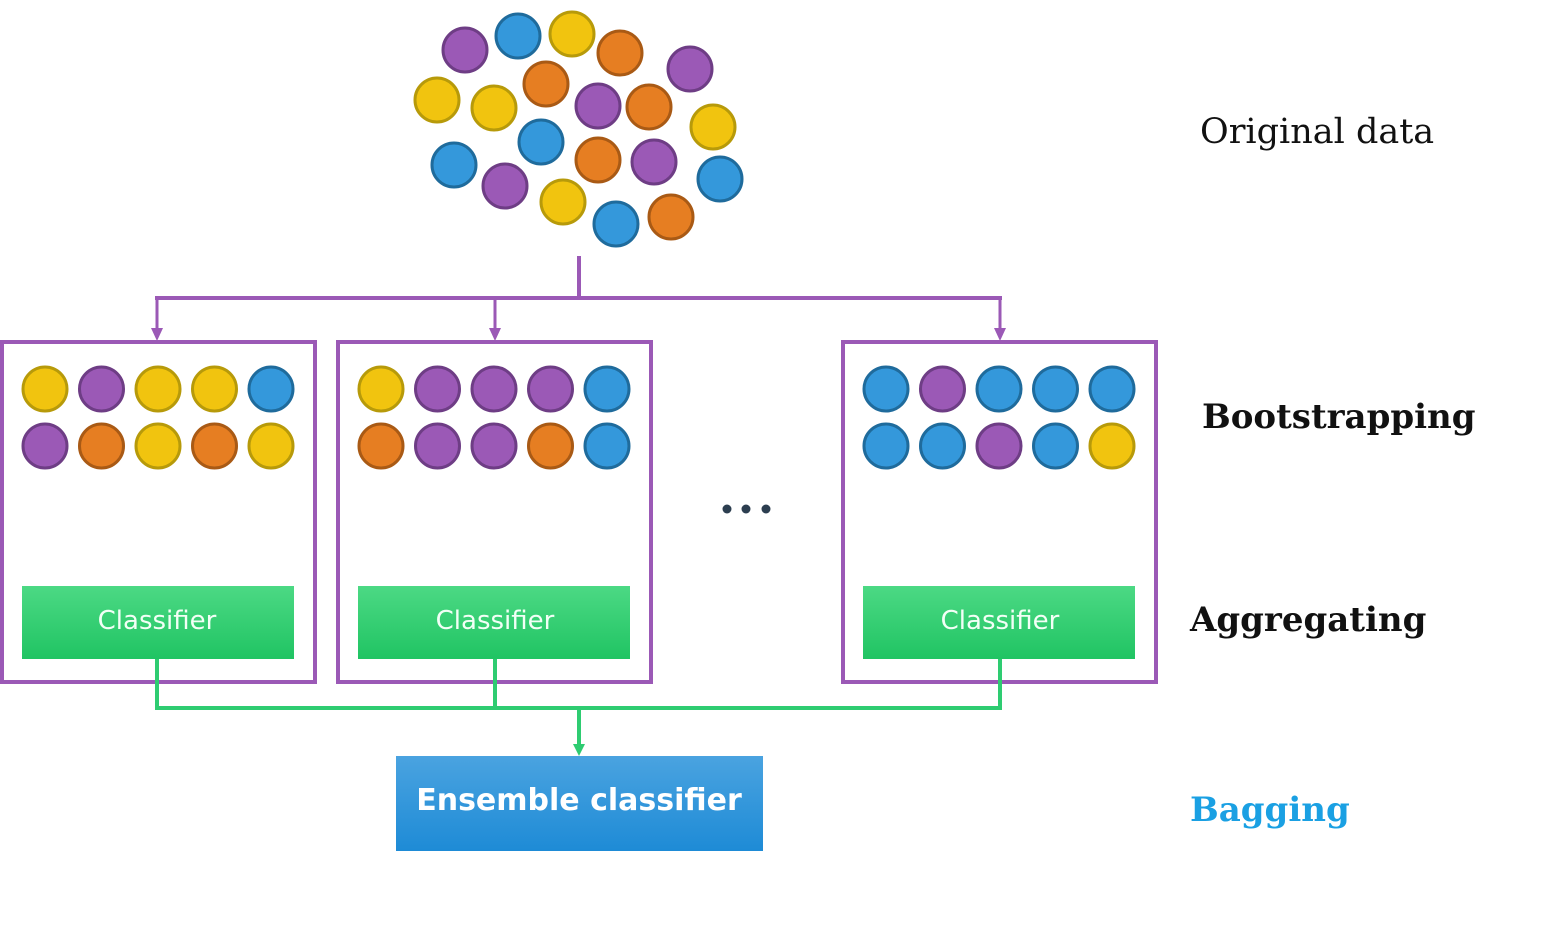 This screenshot has height=931, width=1546. Describe the element at coordinates (1270, 810) in the screenshot. I see `bagging-label: Bagging` at that location.